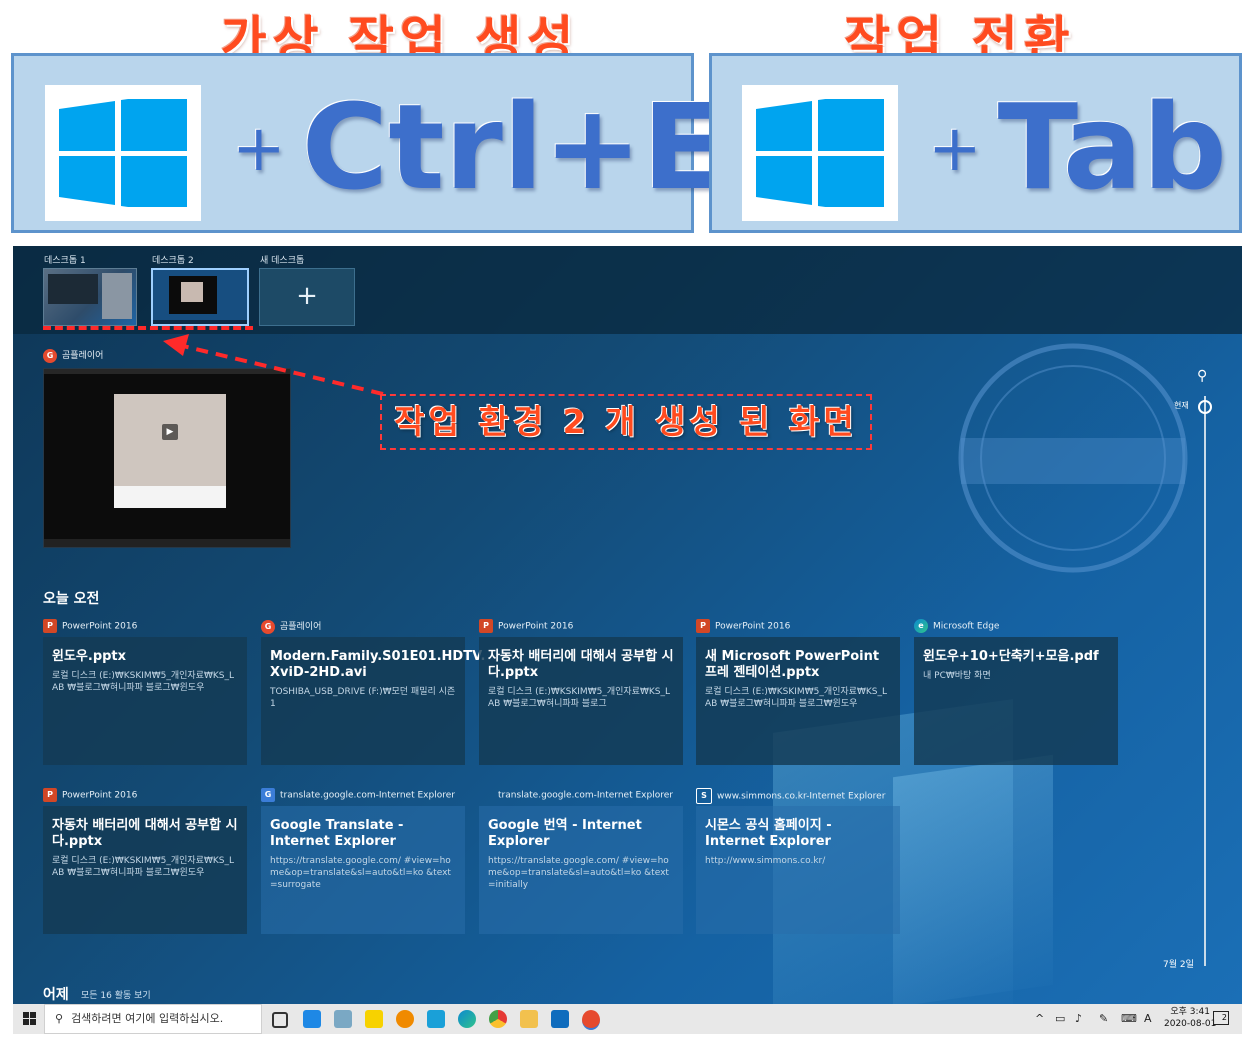 This screenshot has width=1252, height=1038. Describe the element at coordinates (1202, 376) in the screenshot. I see `timeline-search-icon: ⚲` at that location.